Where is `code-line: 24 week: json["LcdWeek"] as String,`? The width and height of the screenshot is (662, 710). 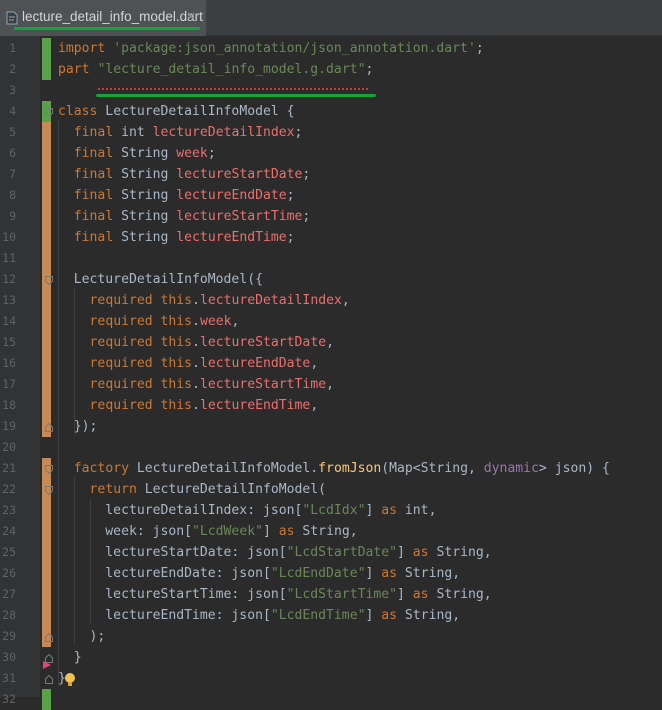 code-line: 24 week: json["LcdWeek"] as String, is located at coordinates (331, 531).